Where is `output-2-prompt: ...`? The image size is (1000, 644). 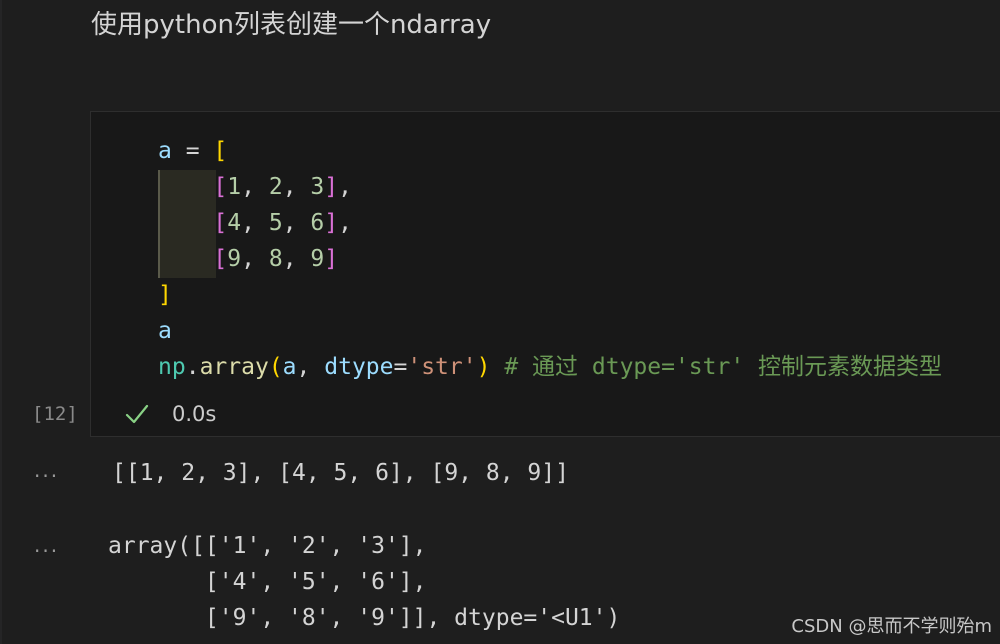
output-2-prompt: ... is located at coordinates (46, 545).